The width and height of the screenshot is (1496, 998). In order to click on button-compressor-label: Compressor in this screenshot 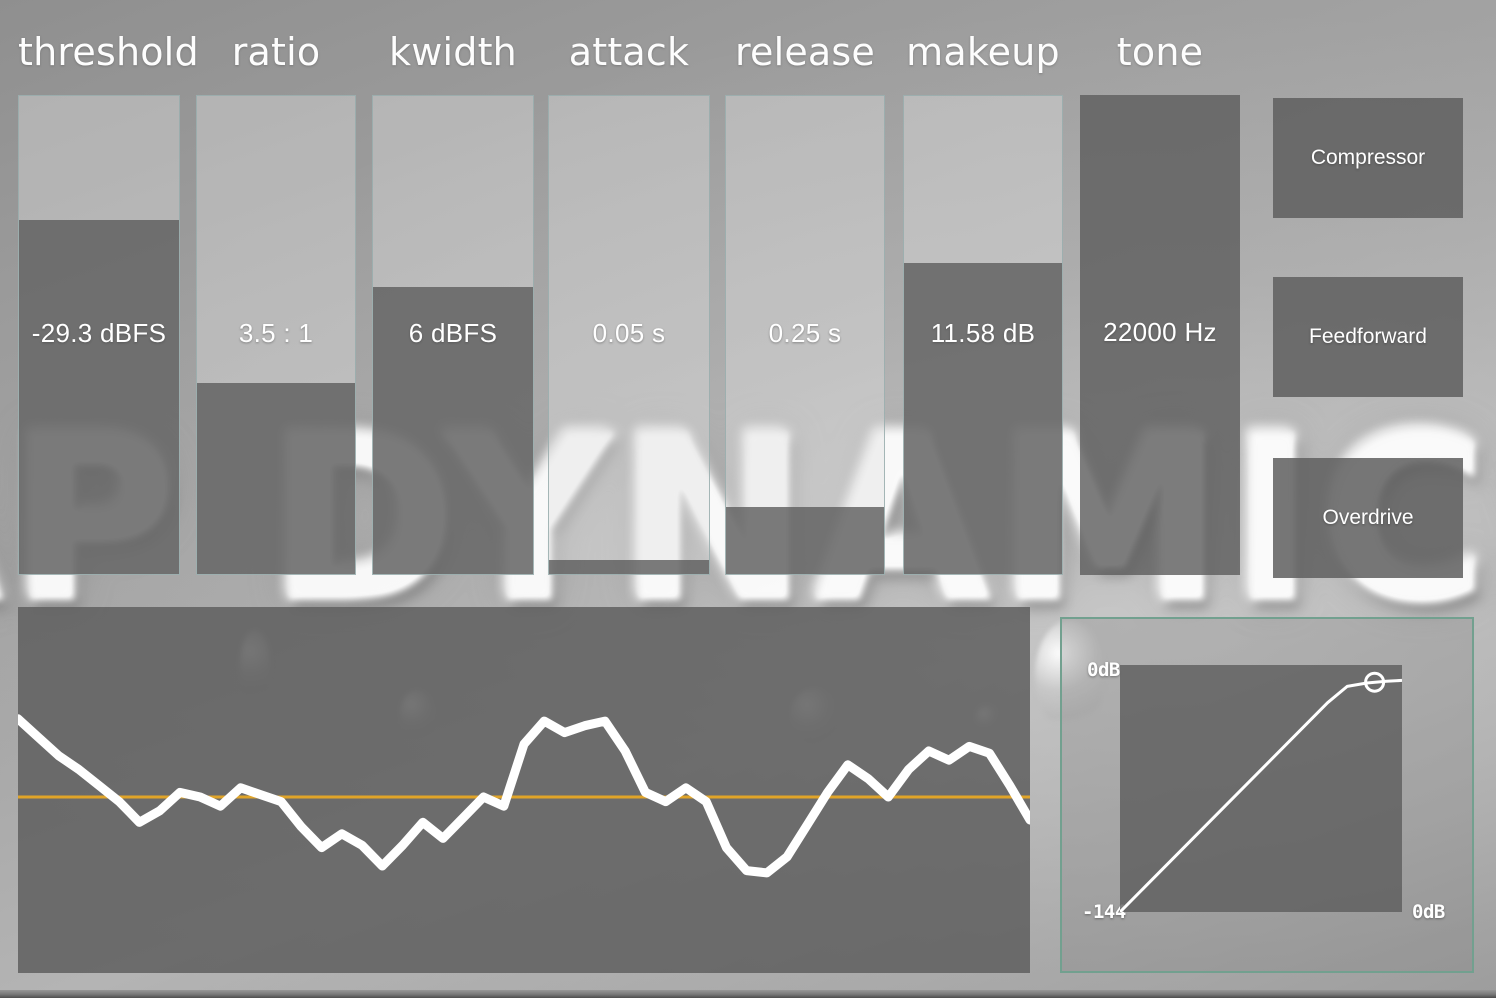, I will do `click(1368, 157)`.